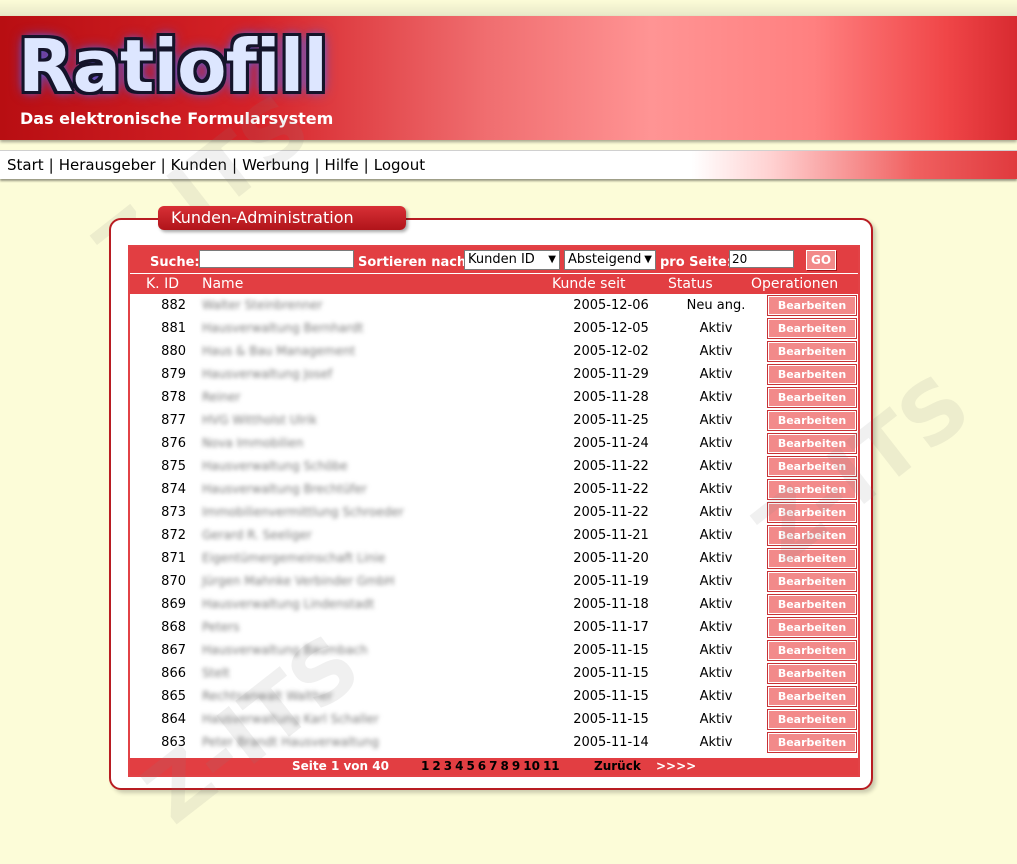  Describe the element at coordinates (371, 558) in the screenshot. I see `customer-name: Eigentümergemeinschaft Linie` at that location.